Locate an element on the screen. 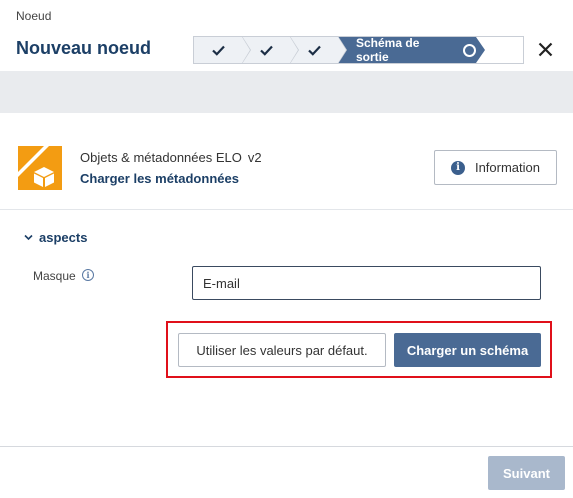 The height and width of the screenshot is (498, 573). object-title: Objets & métadonnées ELO v2 is located at coordinates (171, 157).